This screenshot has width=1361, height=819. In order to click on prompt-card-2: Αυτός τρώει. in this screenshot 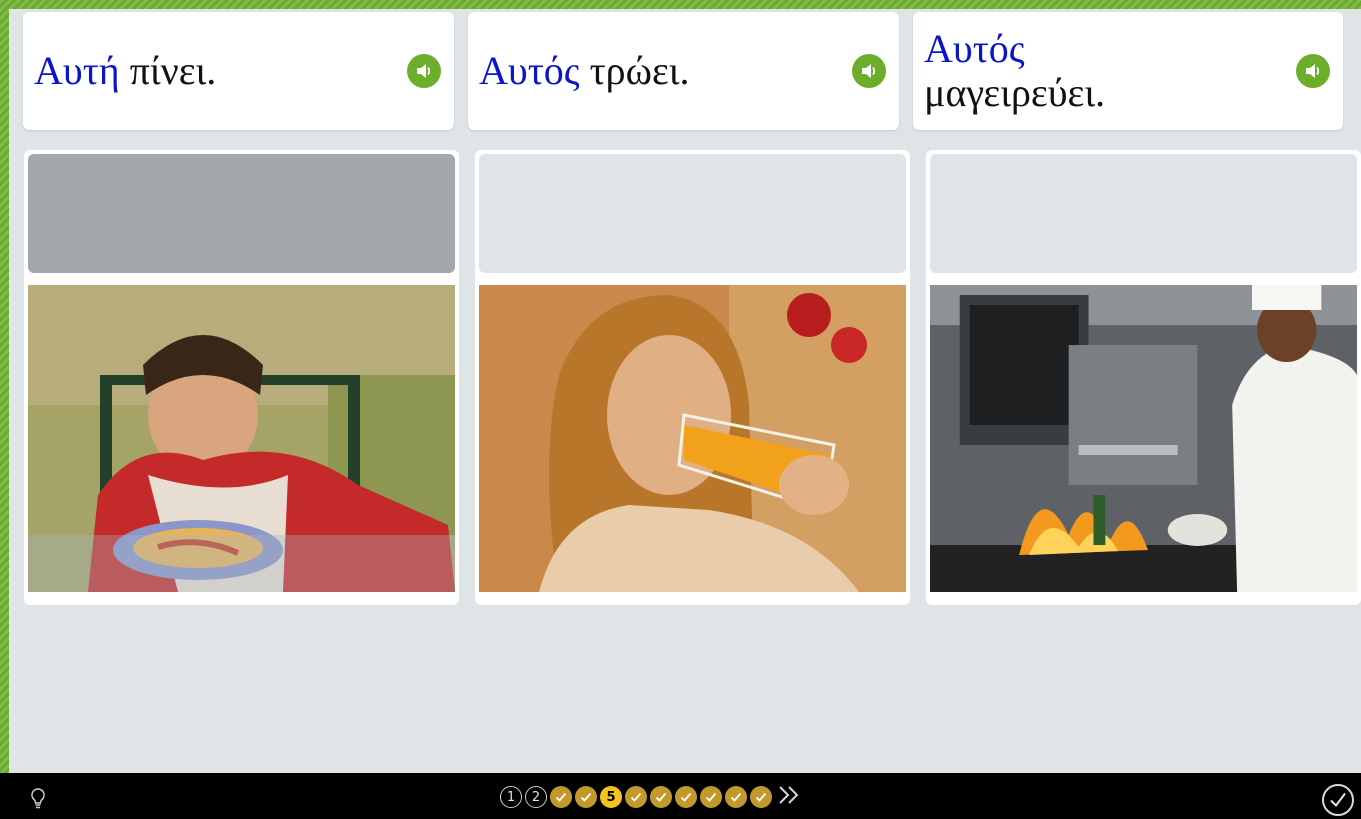, I will do `click(683, 71)`.